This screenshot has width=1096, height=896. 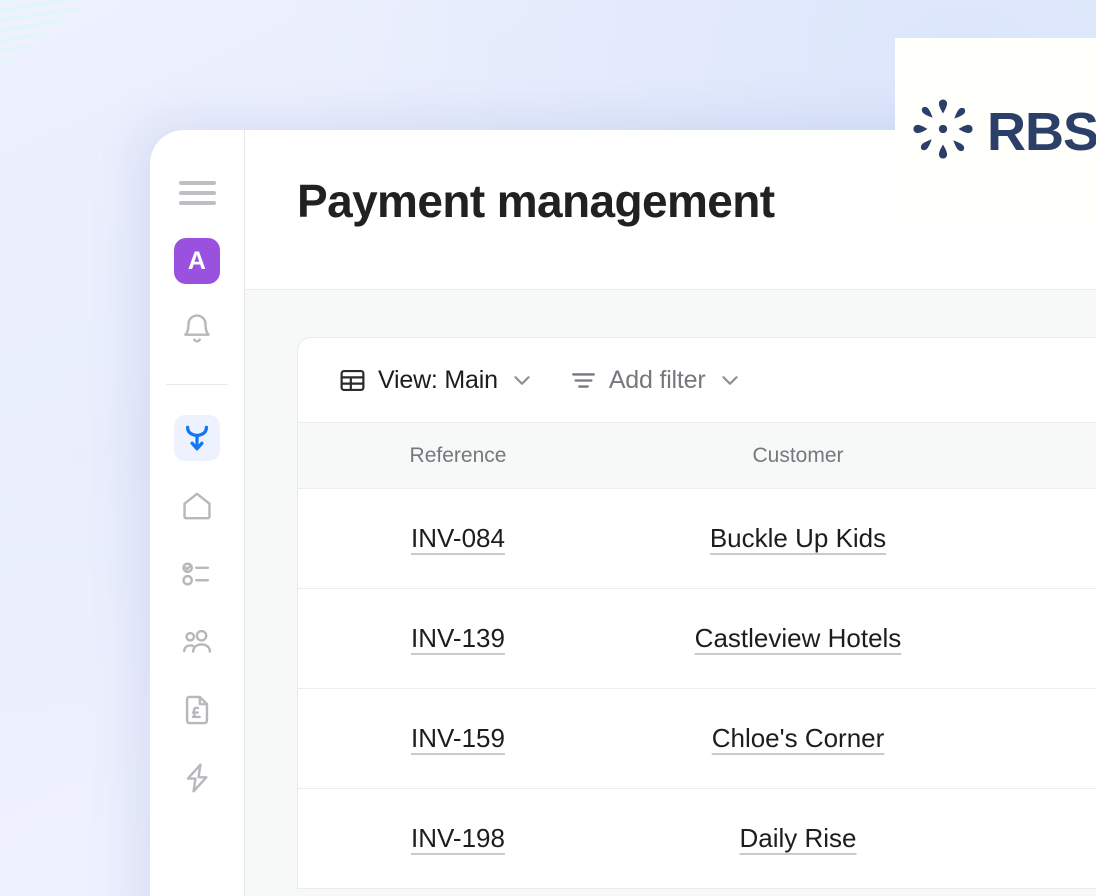 I want to click on add-filter-button: Add filter, so click(x=656, y=380).